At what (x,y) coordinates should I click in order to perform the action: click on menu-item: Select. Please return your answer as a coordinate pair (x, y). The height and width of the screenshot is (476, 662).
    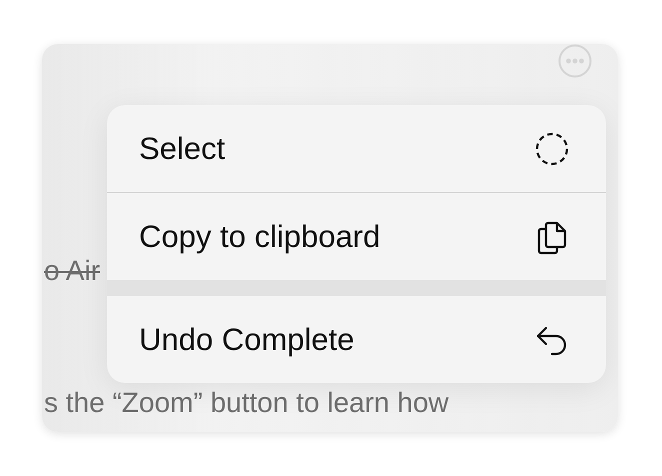
    Looking at the image, I should click on (356, 148).